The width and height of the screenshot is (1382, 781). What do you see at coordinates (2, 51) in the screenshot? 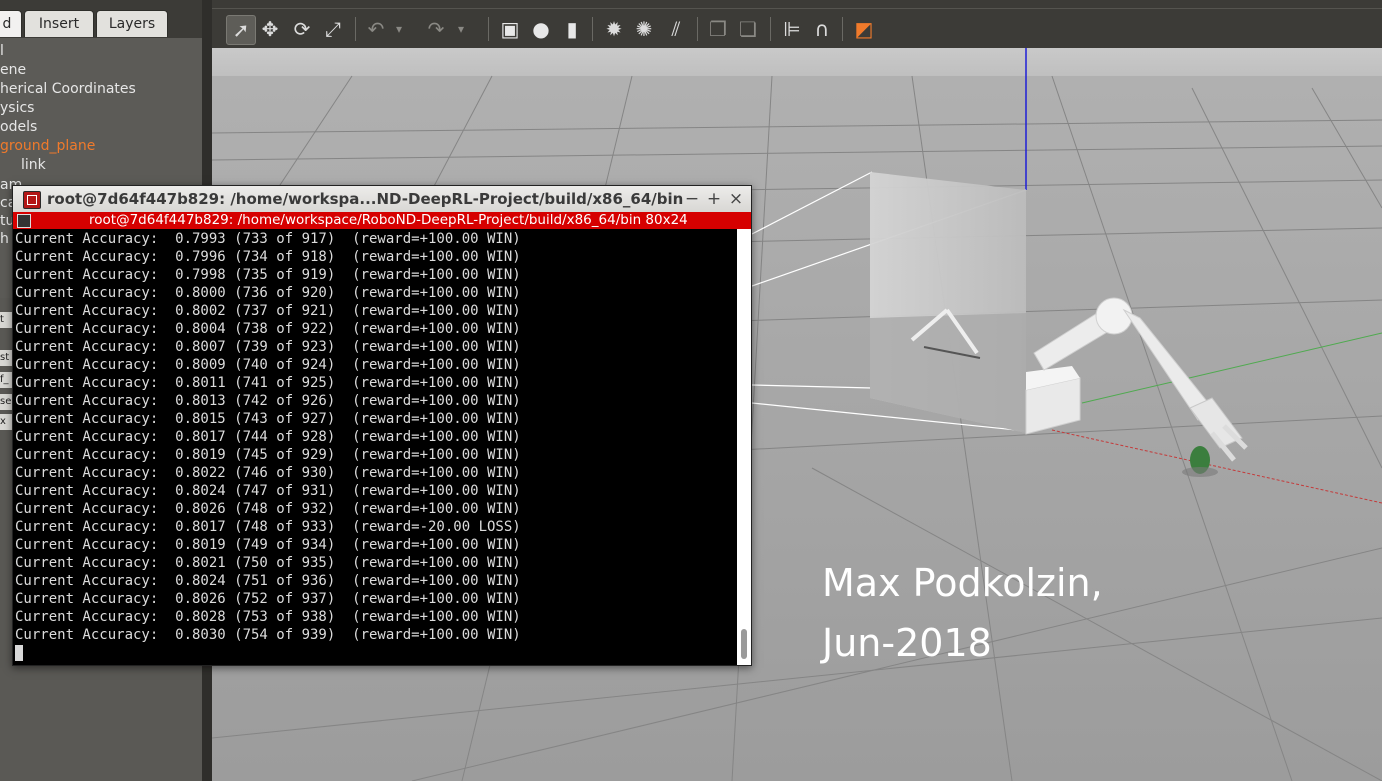
I see `tree-item: l` at bounding box center [2, 51].